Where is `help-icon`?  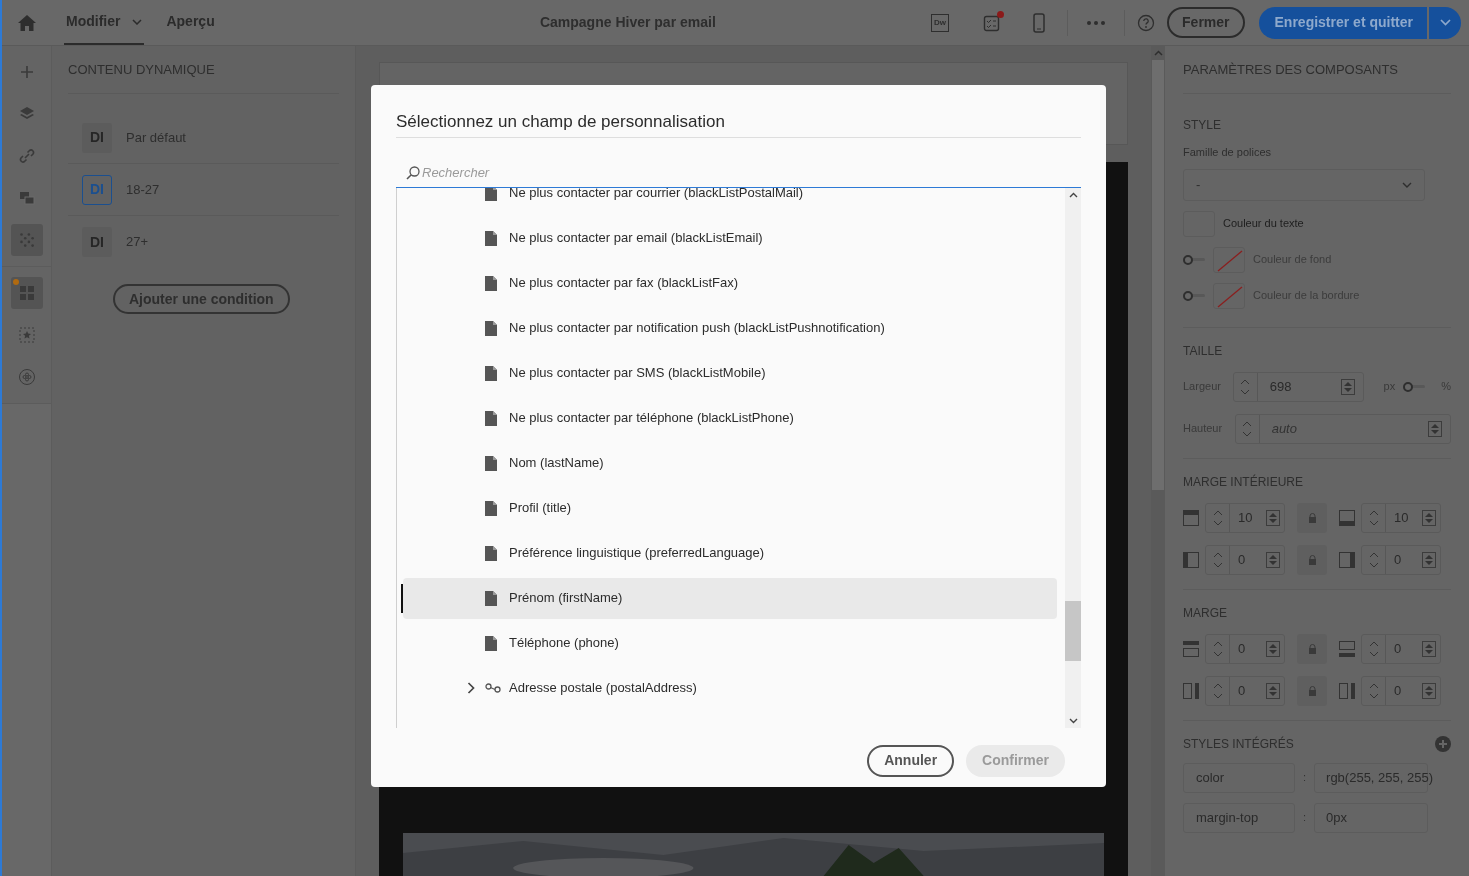 help-icon is located at coordinates (1146, 22).